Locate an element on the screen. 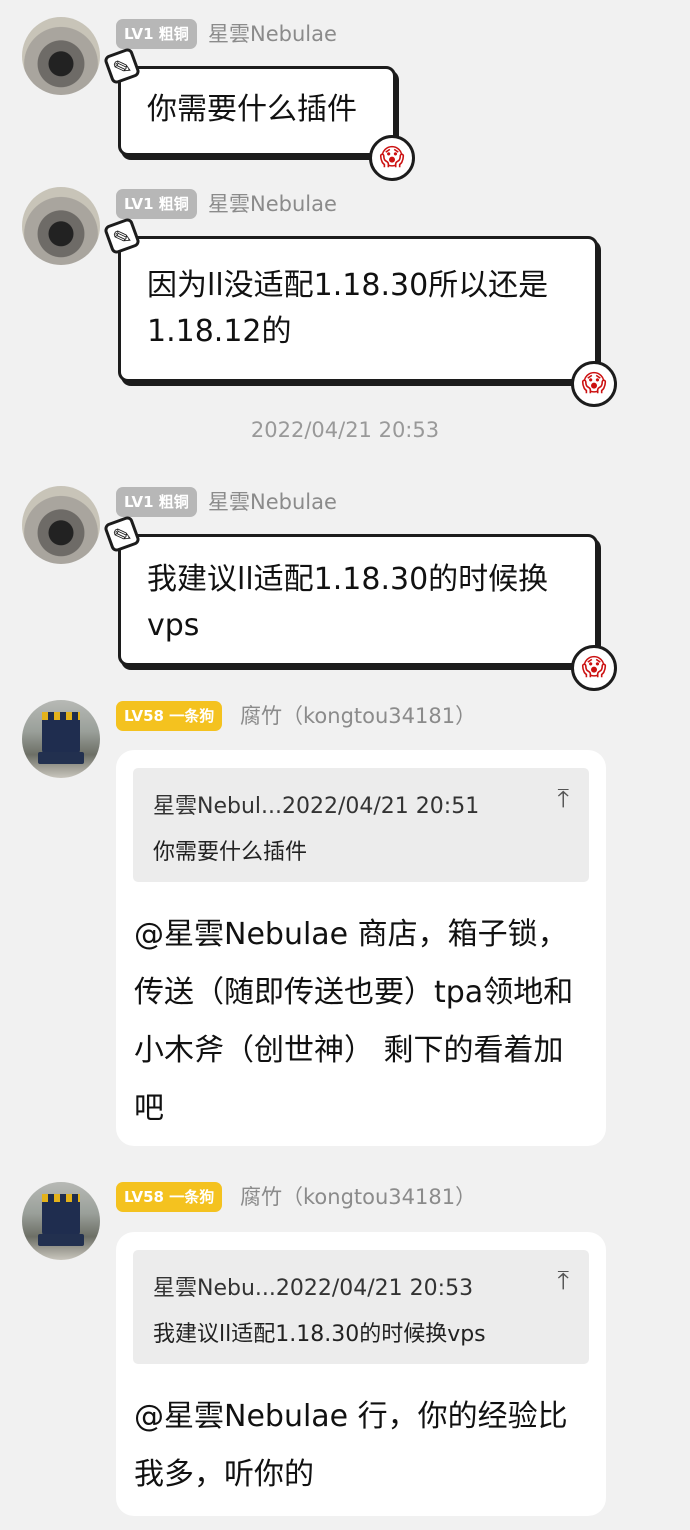  message-text: 你需要什么插件 is located at coordinates (252, 109).